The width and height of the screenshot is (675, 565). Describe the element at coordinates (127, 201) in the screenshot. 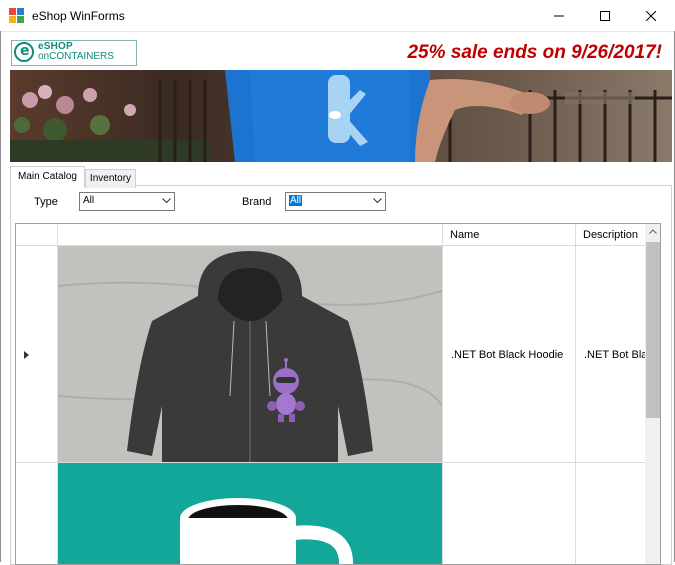

I see `type-select: All` at that location.